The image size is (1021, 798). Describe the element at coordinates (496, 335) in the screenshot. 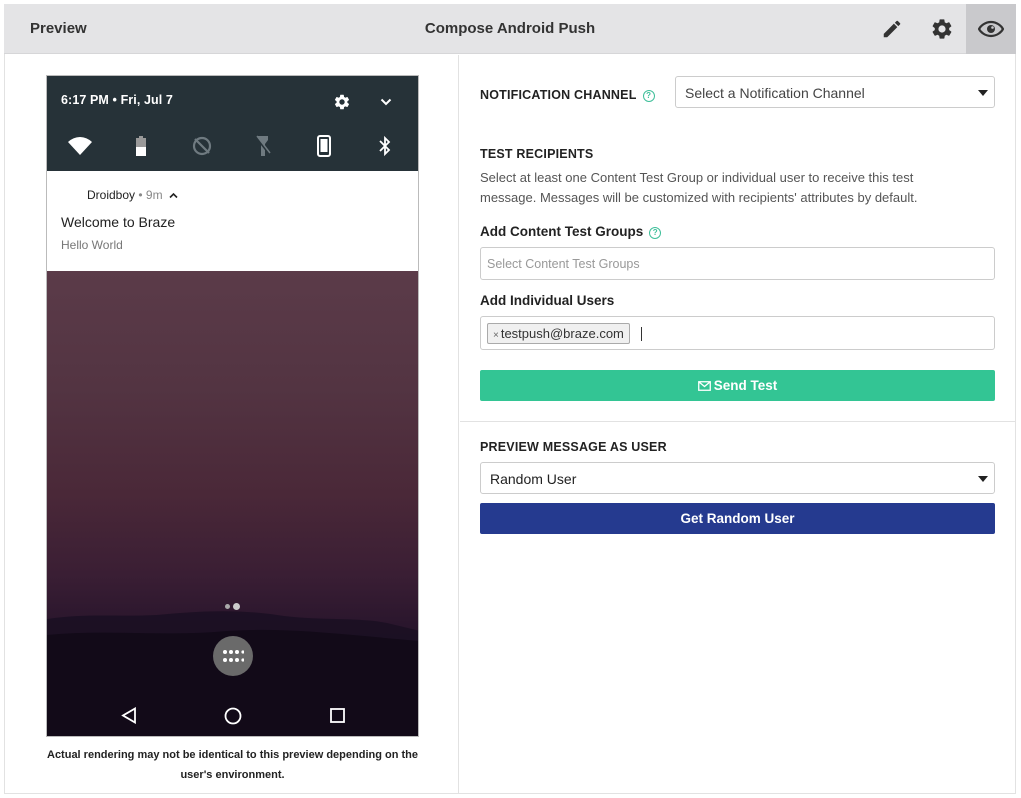

I see `remove-chip-icon: ×` at that location.